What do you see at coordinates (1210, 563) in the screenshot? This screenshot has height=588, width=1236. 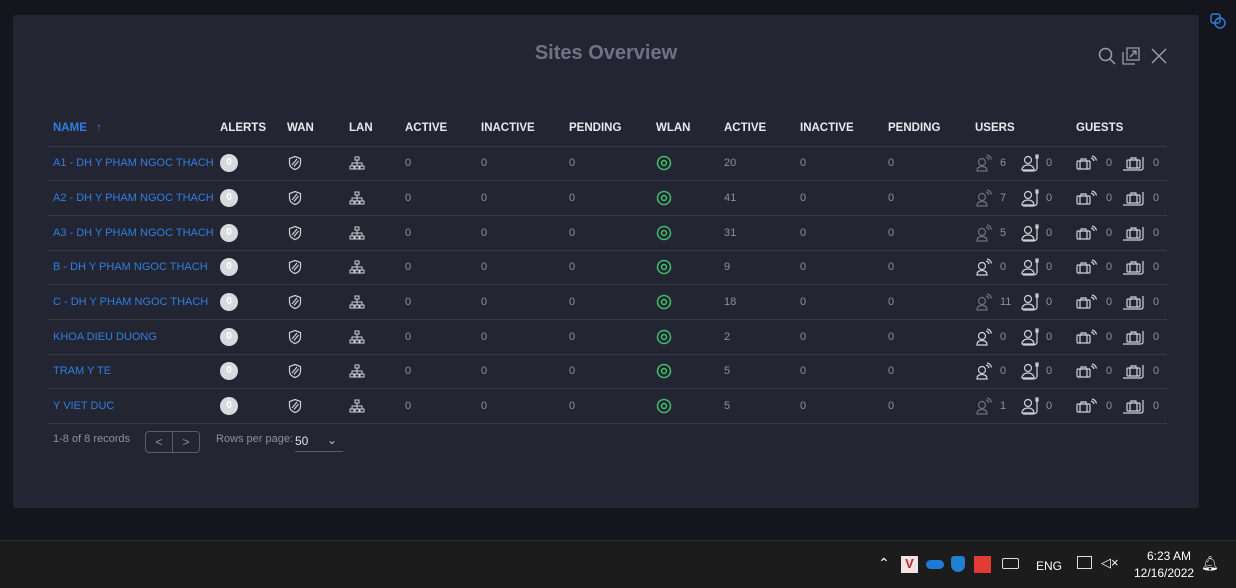 I see `notifications-icon: 🔔︎` at bounding box center [1210, 563].